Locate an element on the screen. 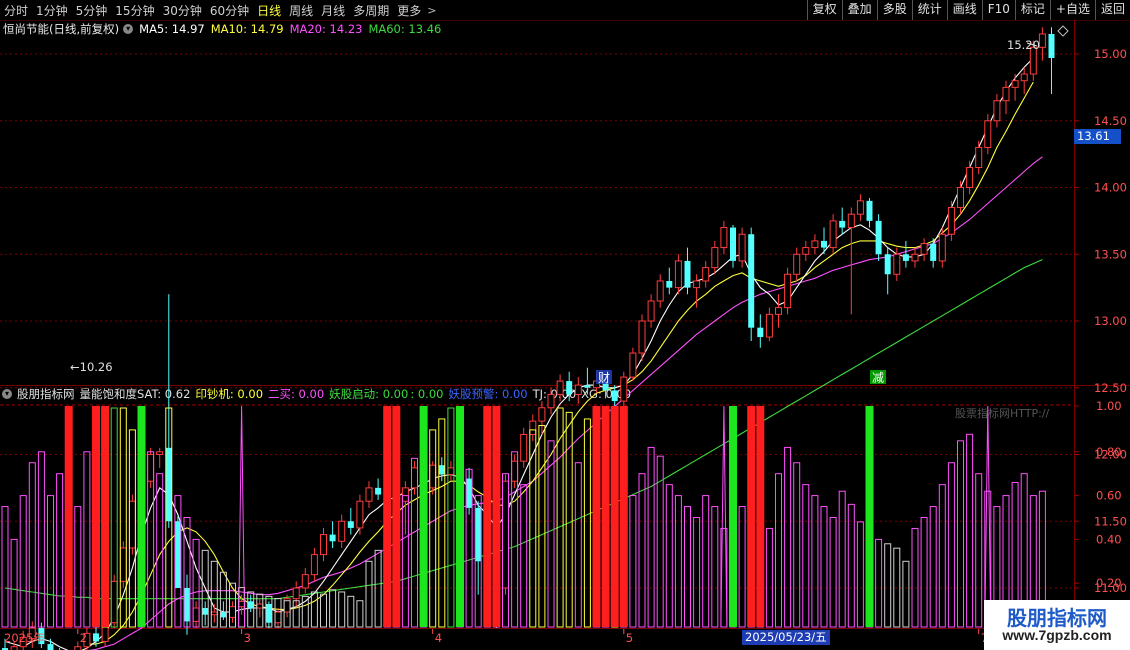 The height and width of the screenshot is (650, 1130). spike-line is located at coordinates (988, 516).